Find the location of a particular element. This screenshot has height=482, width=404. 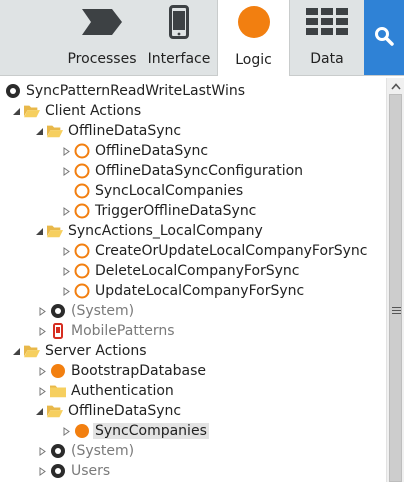

tree-folder-sync-actions-local-company: SyncActions_LocalCompany is located at coordinates (148, 231).